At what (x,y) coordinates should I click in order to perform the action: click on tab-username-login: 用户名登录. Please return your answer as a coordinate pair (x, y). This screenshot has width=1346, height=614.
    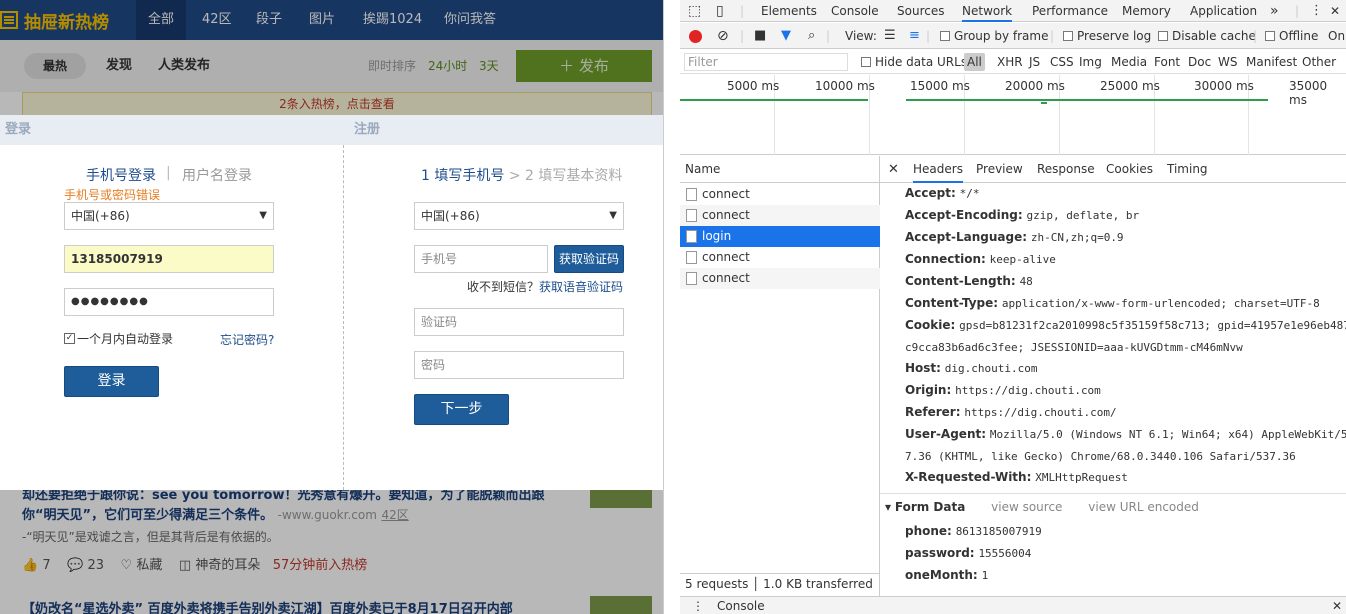
    Looking at the image, I should click on (217, 175).